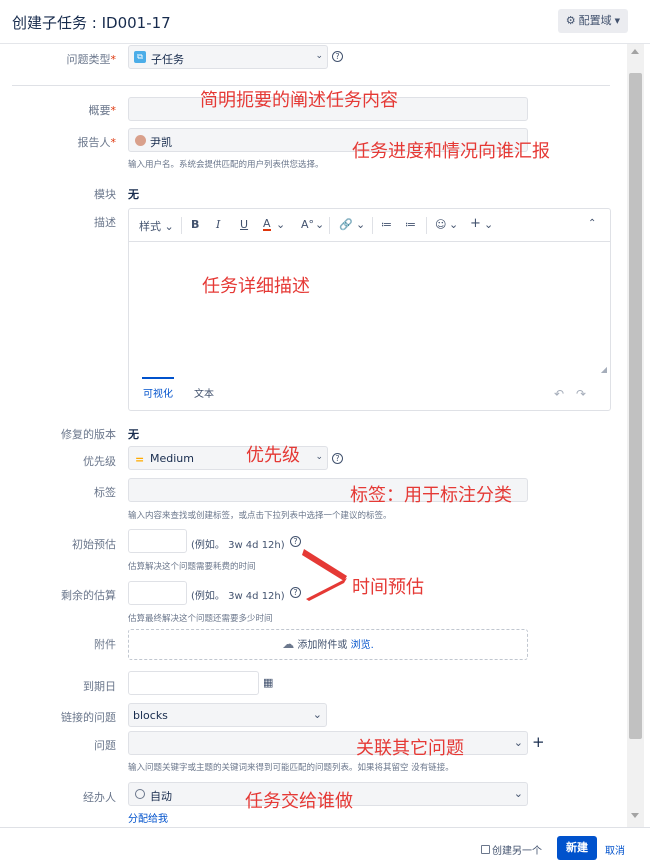 Image resolution: width=650 pixels, height=867 pixels. I want to click on editor-toolbar: 样式 ⌄ B I U A ⌄ A° ⌄ 🔗 ⌄ ≔ ≔ ☺ ⌄ + ⌄ ⌃, so click(369, 225).